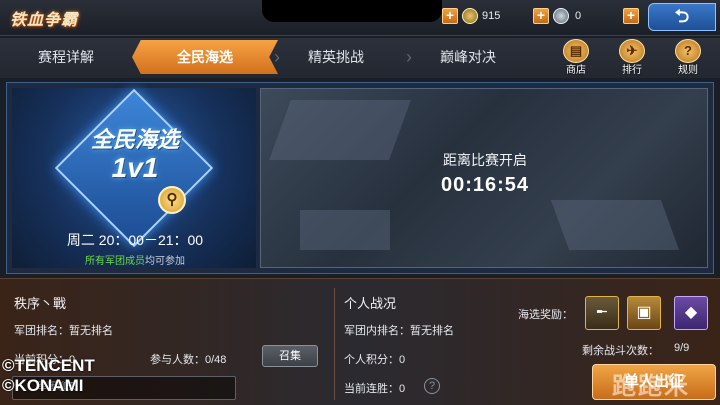 The image size is (720, 405). What do you see at coordinates (450, 16) in the screenshot?
I see `add-medal-button: +` at bounding box center [450, 16].